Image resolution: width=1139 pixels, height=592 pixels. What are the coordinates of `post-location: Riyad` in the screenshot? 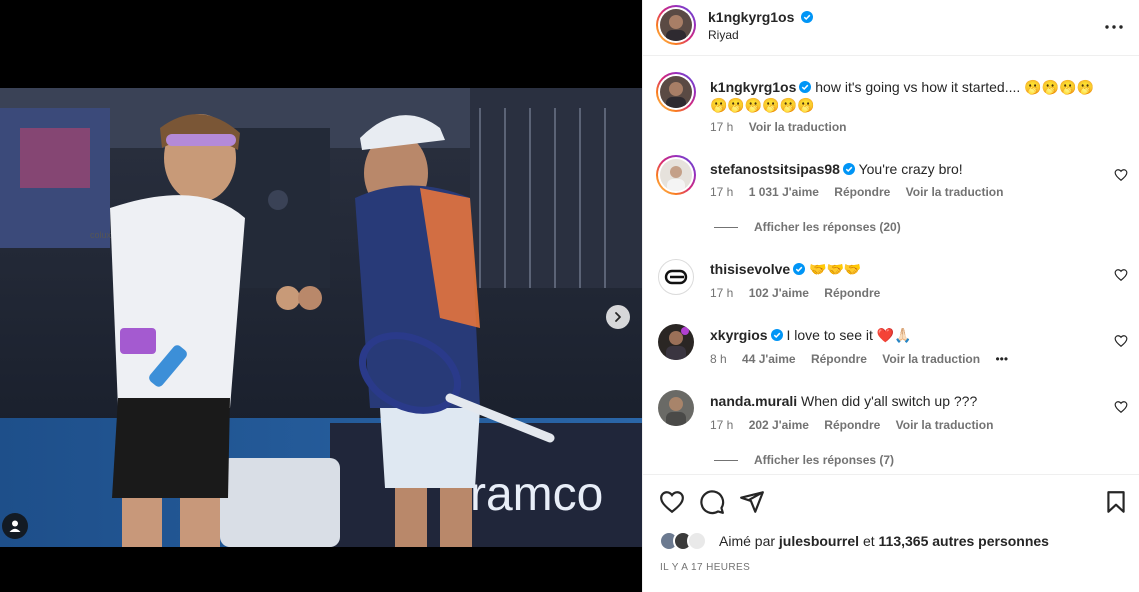 It's located at (723, 35).